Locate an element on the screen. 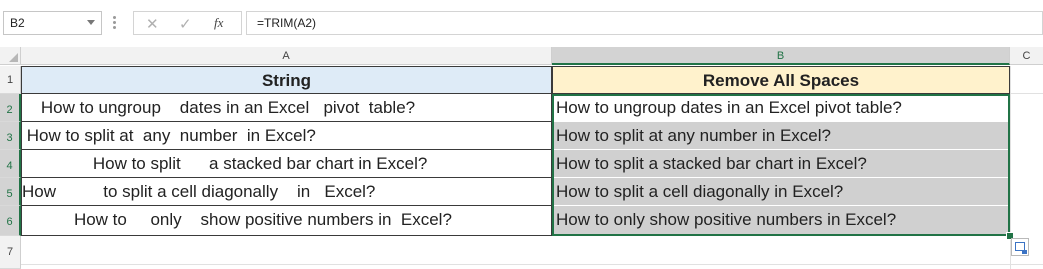 The height and width of the screenshot is (269, 1043). header-cell-a1: String is located at coordinates (286, 80).